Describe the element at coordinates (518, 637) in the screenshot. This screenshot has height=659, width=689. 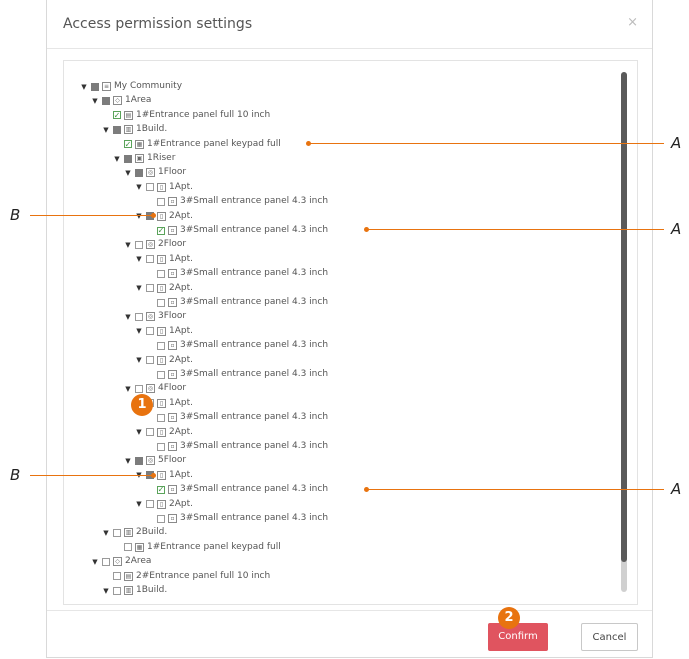
I see `confirm-button: Confirm` at that location.